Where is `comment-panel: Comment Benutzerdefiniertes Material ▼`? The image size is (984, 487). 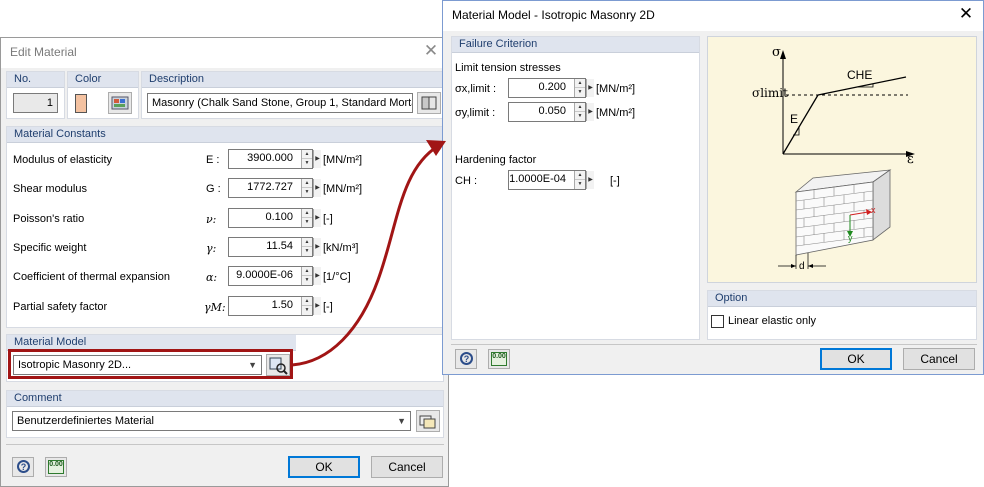 comment-panel: Comment Benutzerdefiniertes Material ▼ is located at coordinates (225, 414).